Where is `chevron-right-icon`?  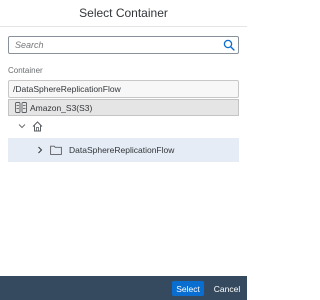
chevron-right-icon is located at coordinates (40, 150).